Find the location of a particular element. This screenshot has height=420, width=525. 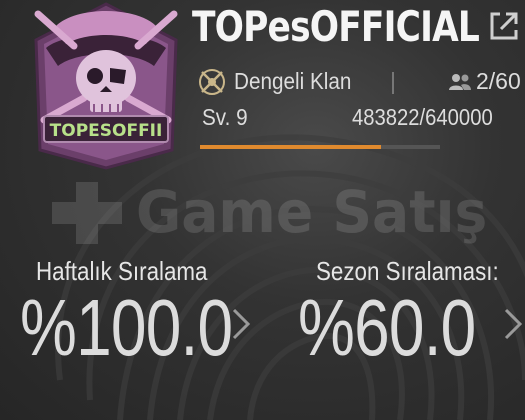

share-icon is located at coordinates (504, 26).